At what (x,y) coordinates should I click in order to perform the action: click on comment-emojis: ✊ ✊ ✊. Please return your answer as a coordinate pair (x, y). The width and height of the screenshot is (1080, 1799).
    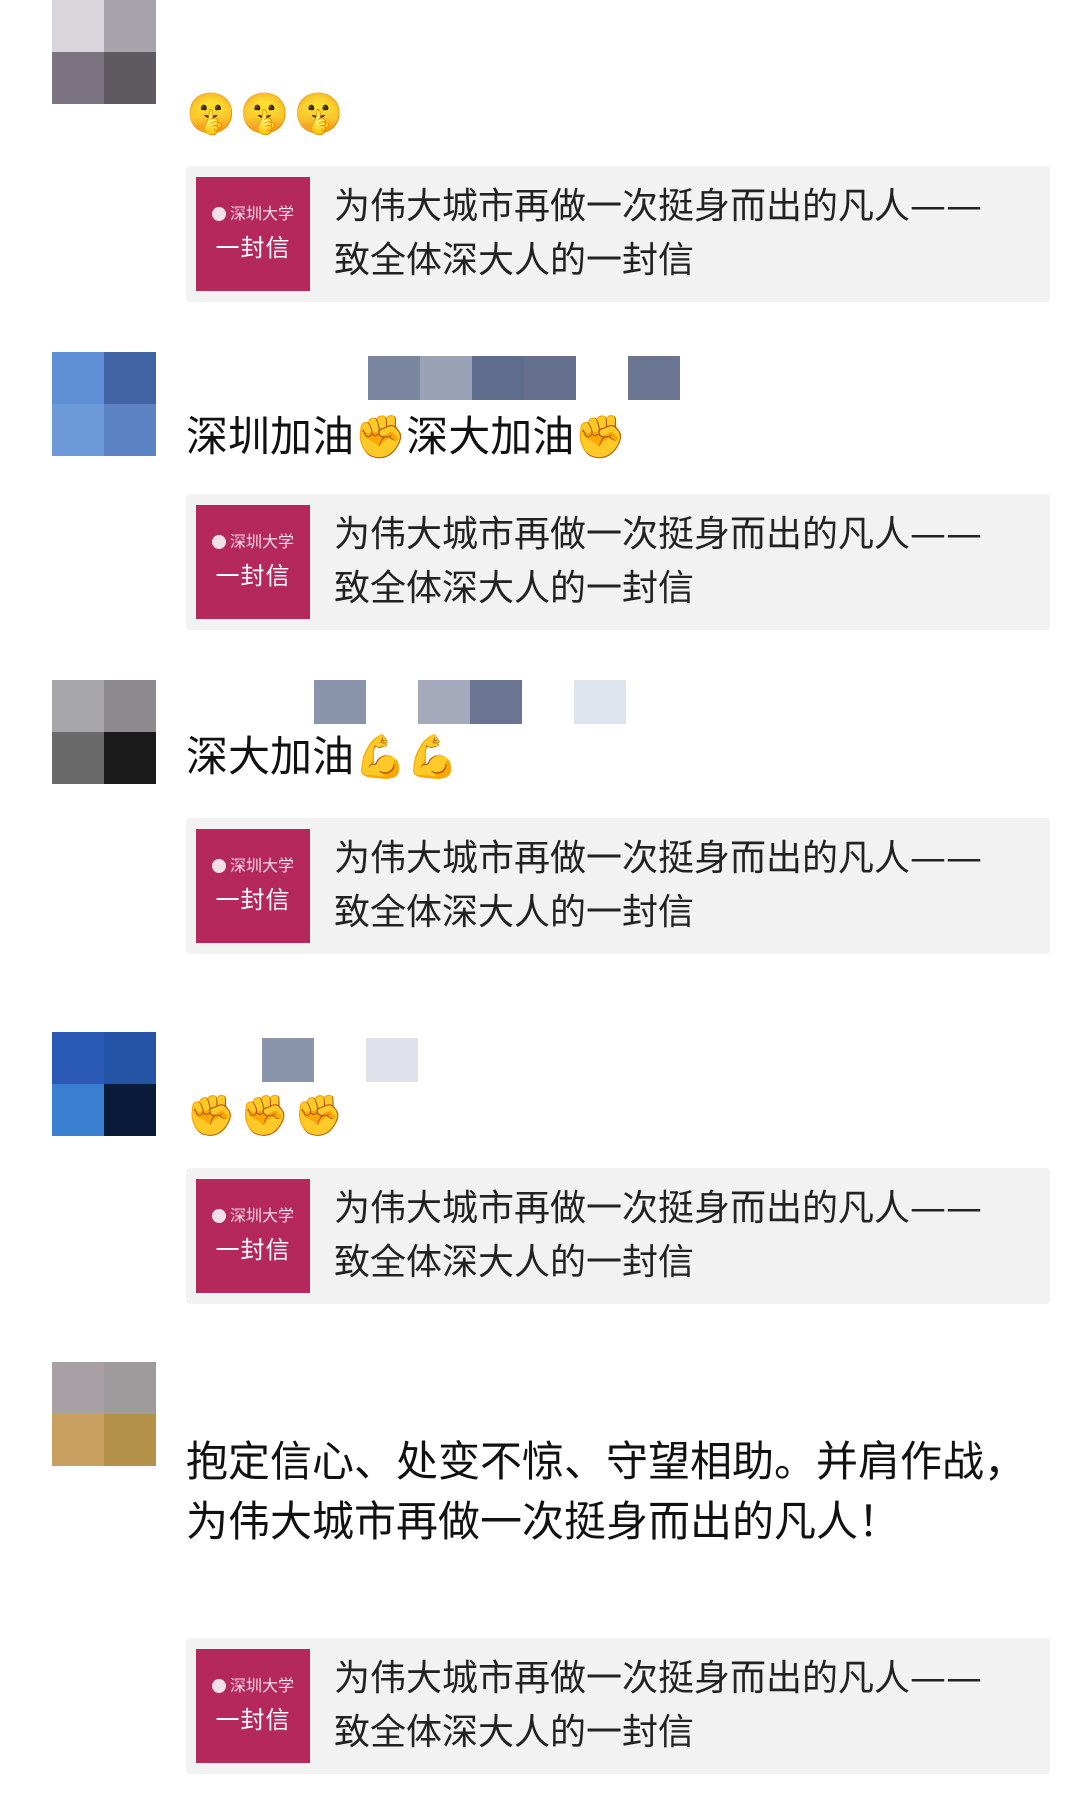
    Looking at the image, I should click on (266, 1114).